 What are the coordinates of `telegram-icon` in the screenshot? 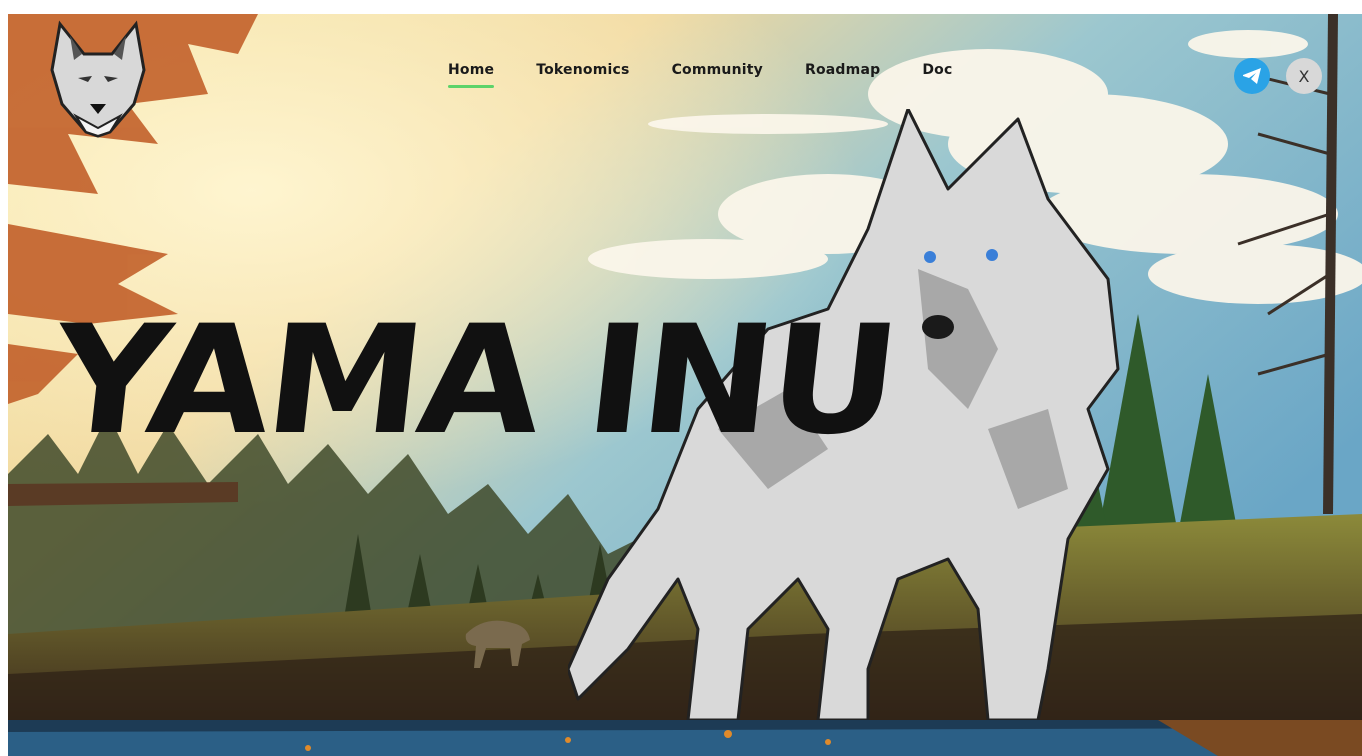 It's located at (1252, 76).